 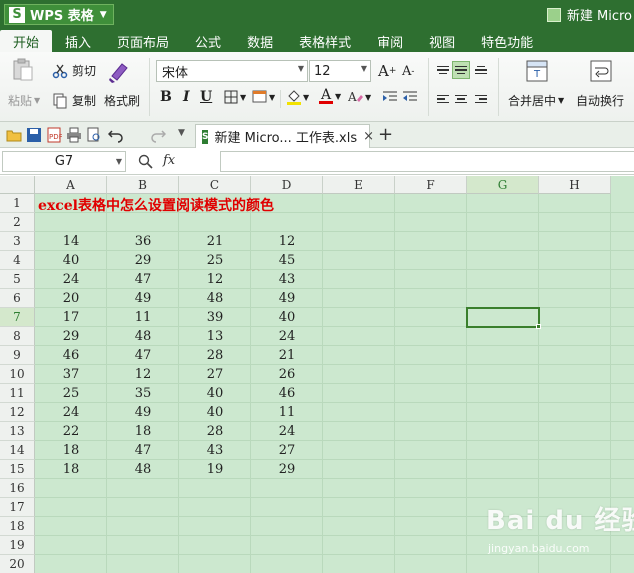 What do you see at coordinates (71, 260) in the screenshot?
I see `cell-a4: 40` at bounding box center [71, 260].